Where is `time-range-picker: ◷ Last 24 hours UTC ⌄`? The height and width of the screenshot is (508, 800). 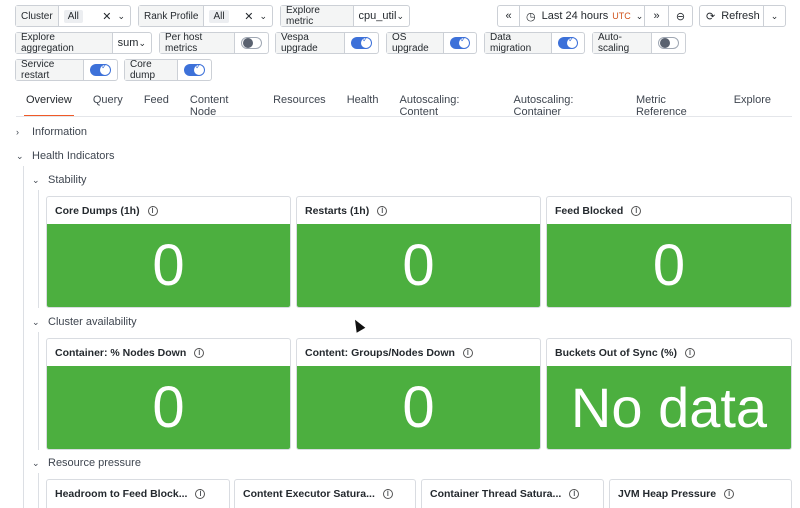
time-range-picker: ◷ Last 24 hours UTC ⌄ is located at coordinates (582, 16).